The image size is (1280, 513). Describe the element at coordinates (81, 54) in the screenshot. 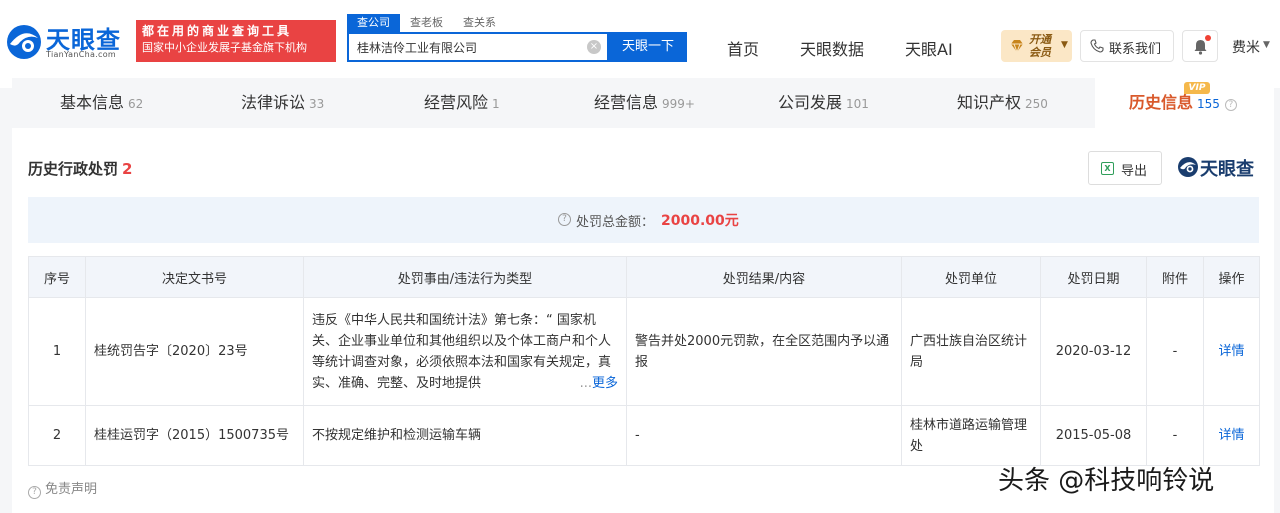

I see `logo-domain: TianYanCha.com` at that location.